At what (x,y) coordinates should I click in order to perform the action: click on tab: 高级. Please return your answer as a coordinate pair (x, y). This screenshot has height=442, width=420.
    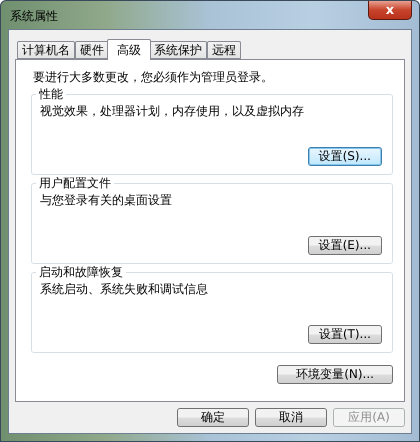
    Looking at the image, I should click on (129, 49).